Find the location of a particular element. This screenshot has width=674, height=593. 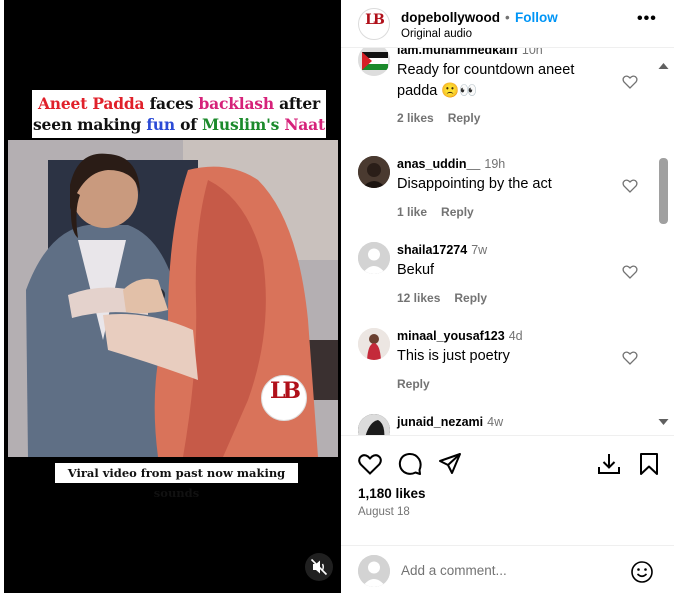

watermark-logo: LB is located at coordinates (284, 398).